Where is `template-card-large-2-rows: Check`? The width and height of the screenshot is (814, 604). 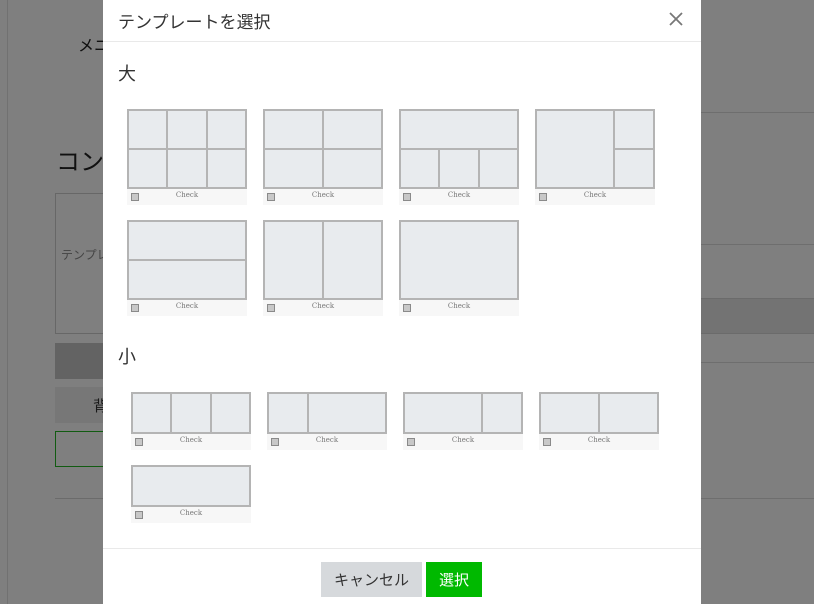
template-card-large-2-rows: Check is located at coordinates (187, 268).